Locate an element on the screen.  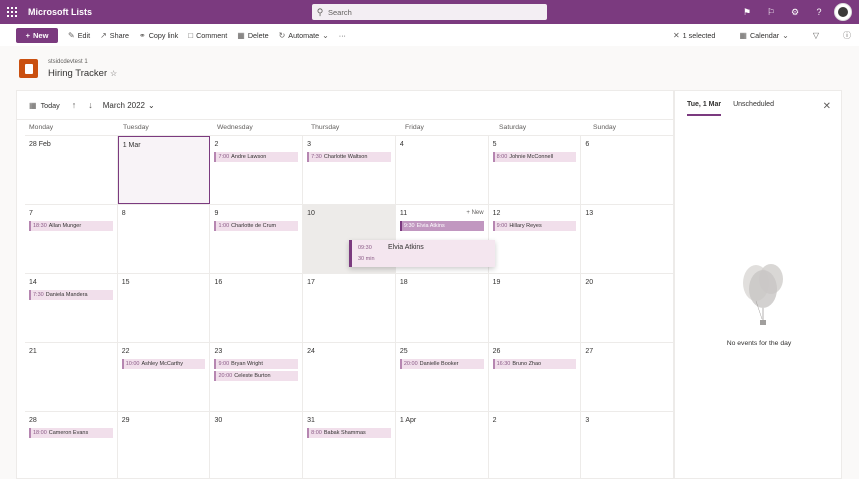
calendar-day-cell: 17 is located at coordinates (349, 308).